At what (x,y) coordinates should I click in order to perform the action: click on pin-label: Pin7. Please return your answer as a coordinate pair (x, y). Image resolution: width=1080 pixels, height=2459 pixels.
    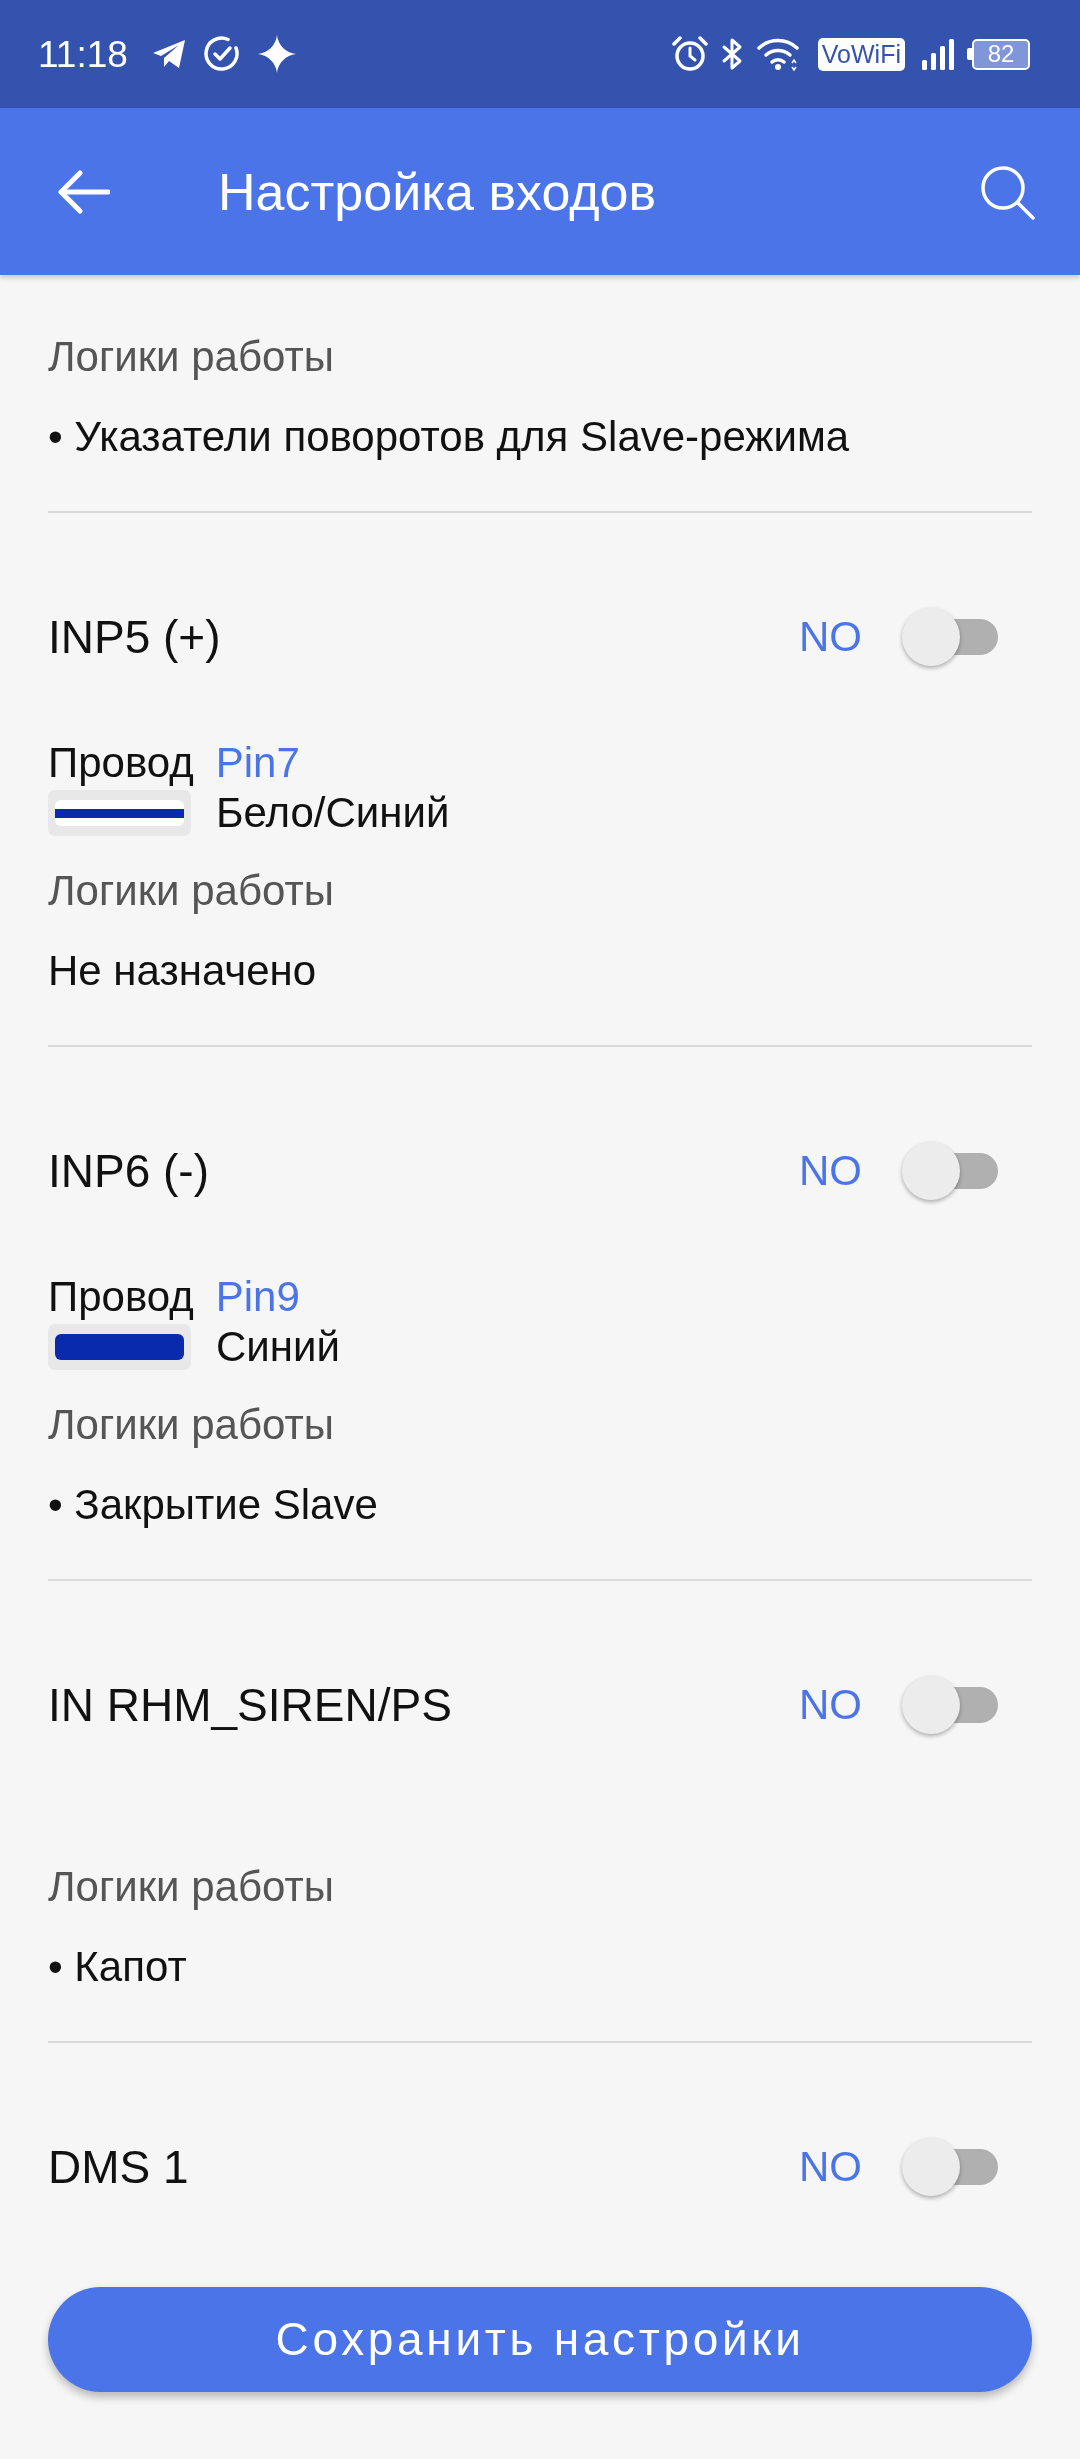
    Looking at the image, I should click on (257, 763).